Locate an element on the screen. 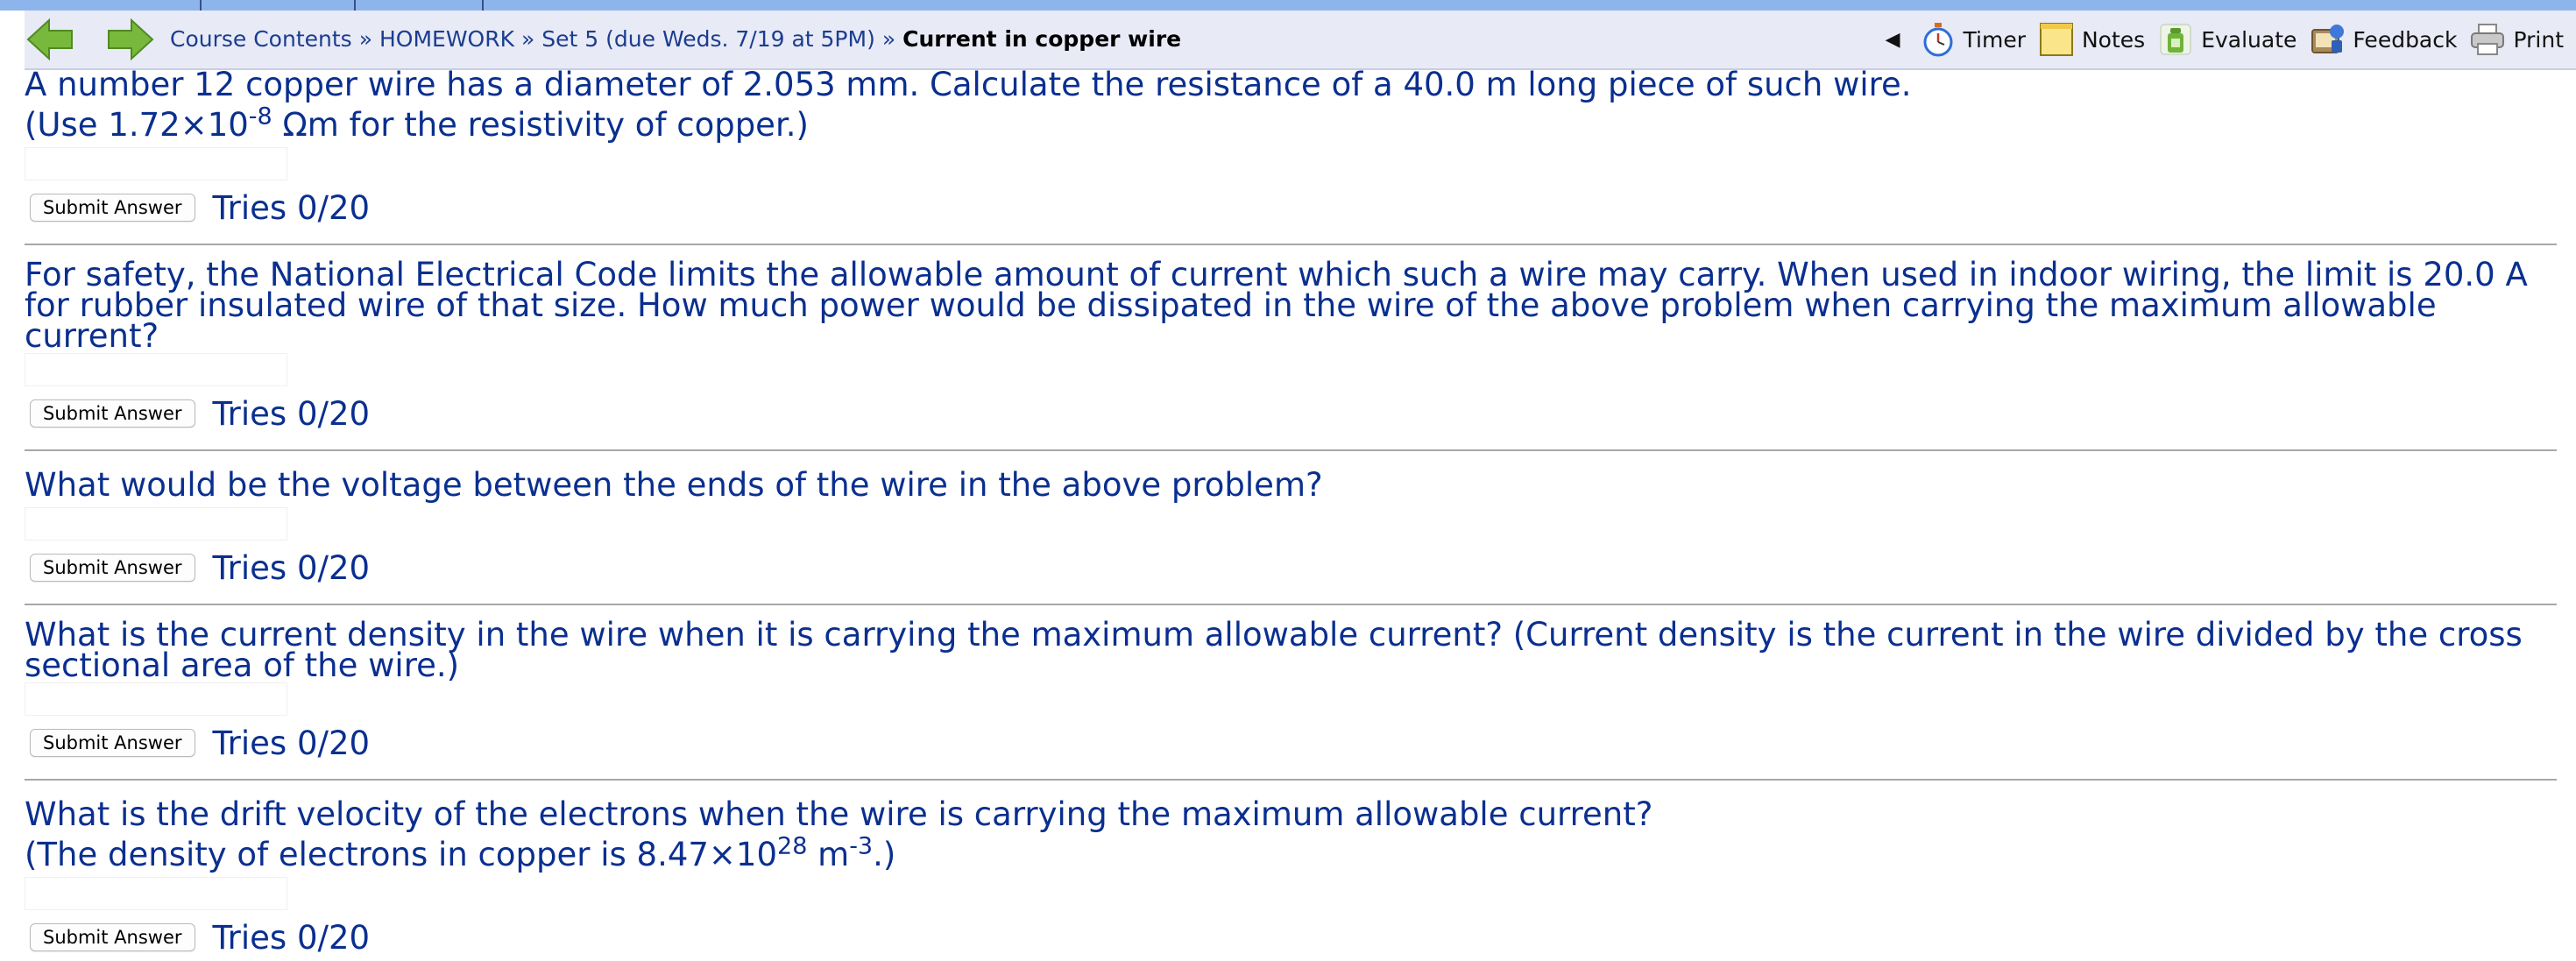 This screenshot has height=961, width=2576. timer-label: Timer is located at coordinates (1994, 39).